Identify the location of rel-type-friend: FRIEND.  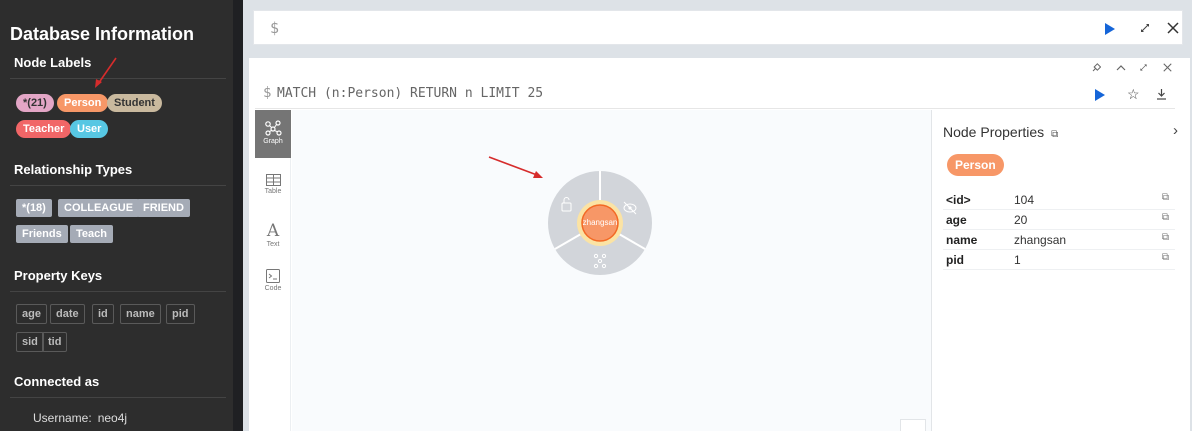
(163, 208).